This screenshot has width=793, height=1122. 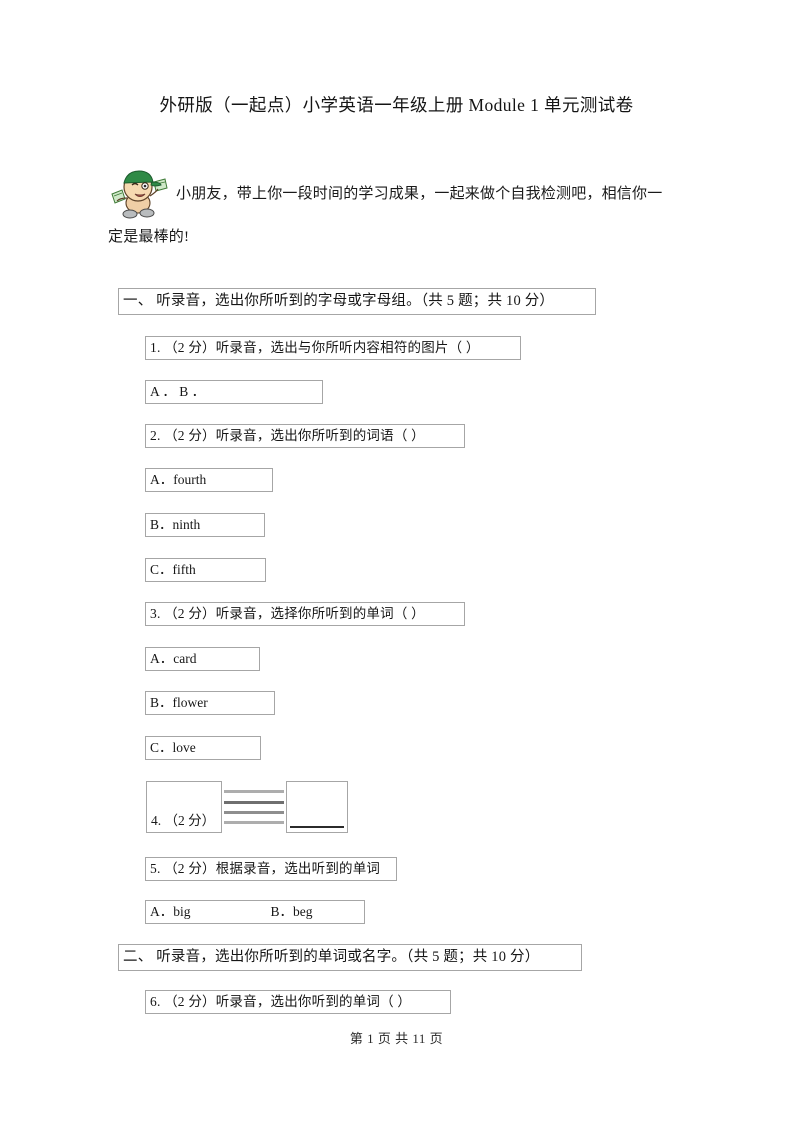 I want to click on answer-blank-box, so click(x=317, y=807).